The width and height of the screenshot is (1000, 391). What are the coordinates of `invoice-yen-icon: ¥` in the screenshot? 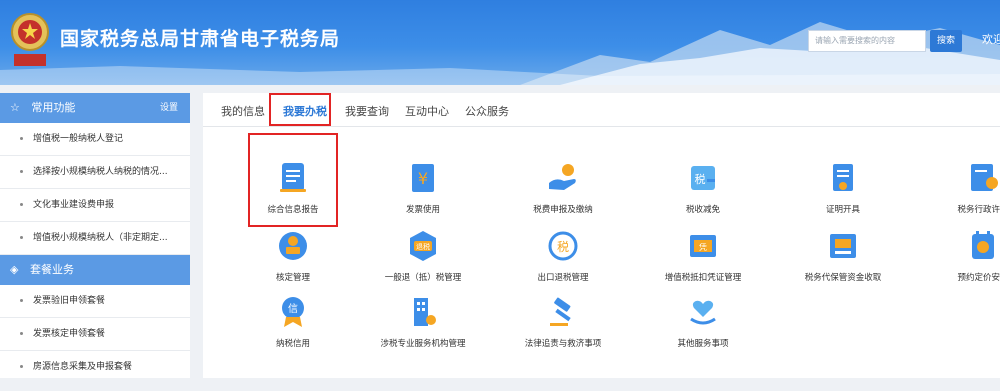 It's located at (423, 178).